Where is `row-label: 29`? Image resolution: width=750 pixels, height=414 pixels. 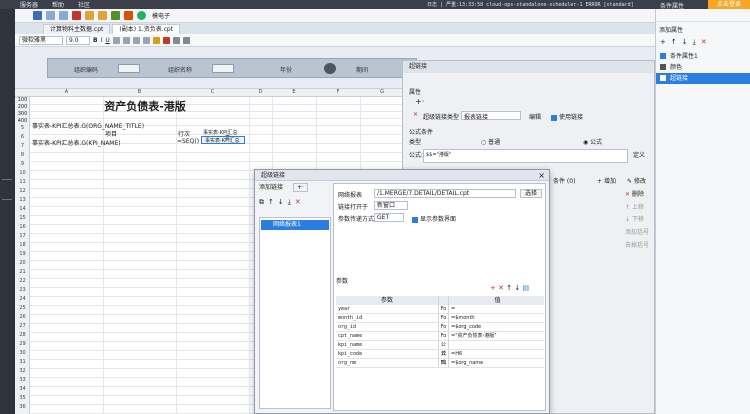
row-label: 29 is located at coordinates (22, 344).